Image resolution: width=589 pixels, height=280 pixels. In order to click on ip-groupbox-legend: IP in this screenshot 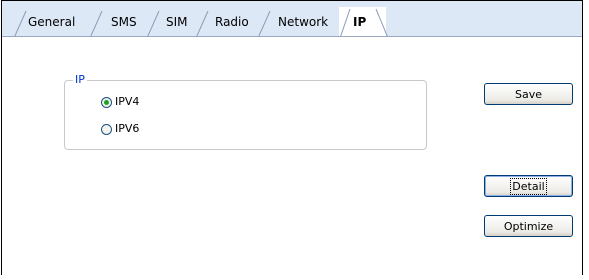, I will do `click(80, 80)`.